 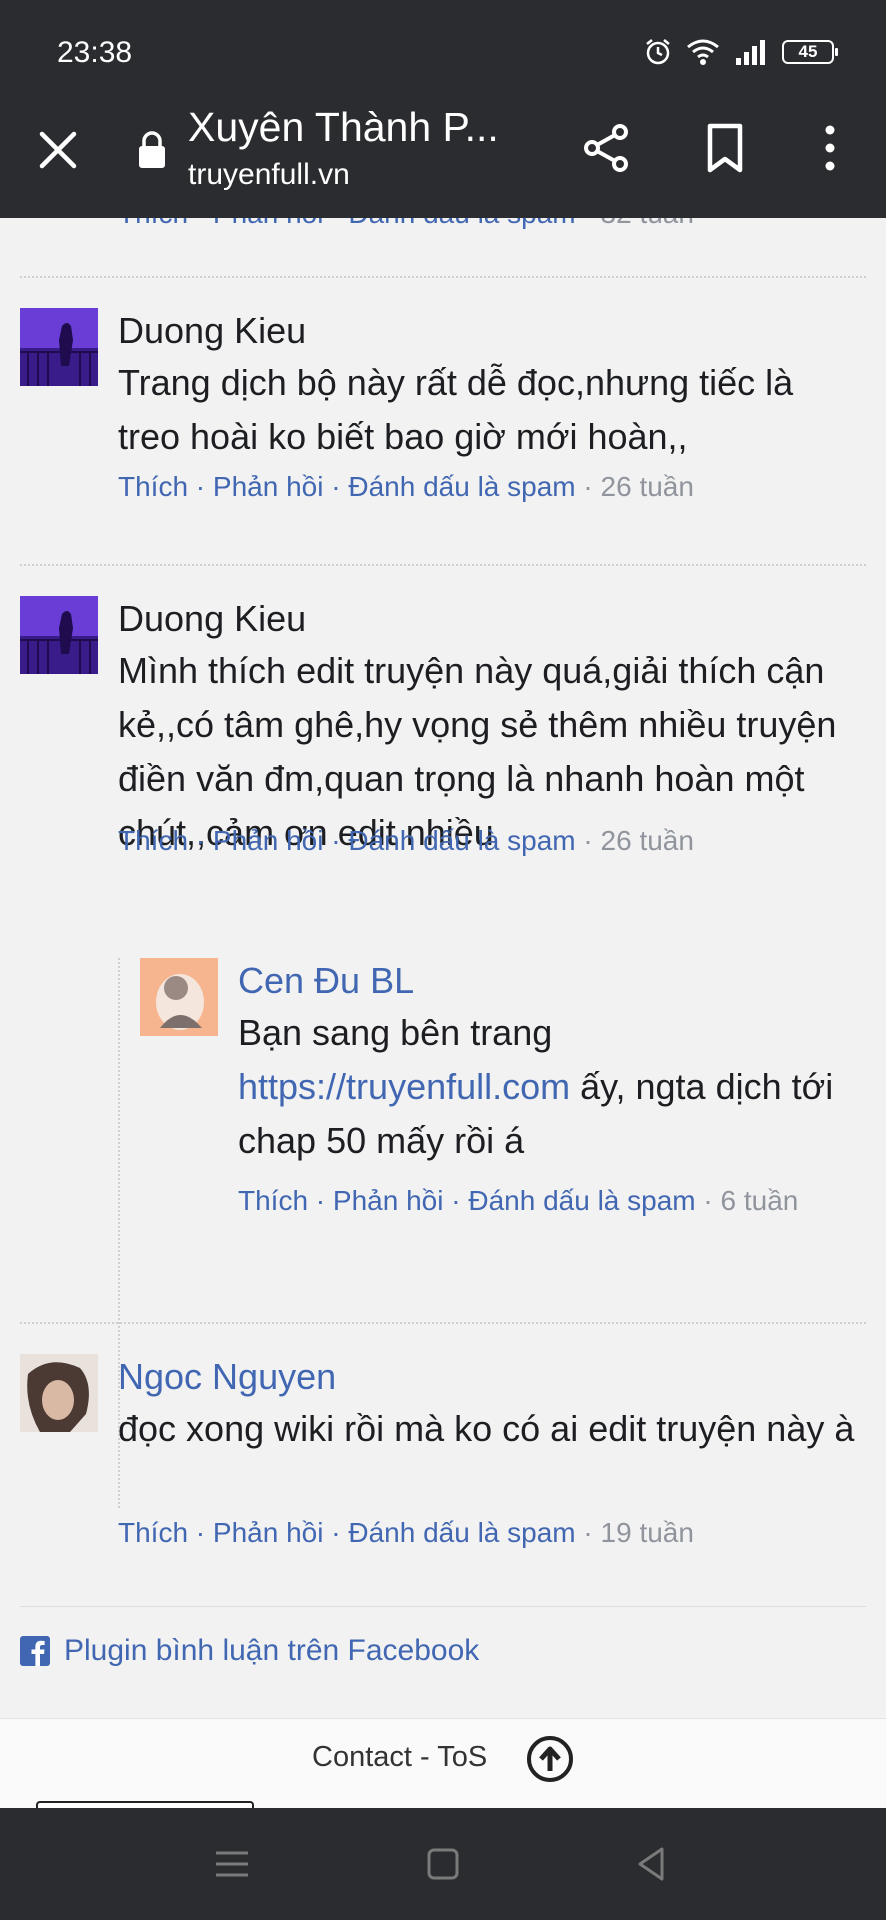 I want to click on status-time: 23:38, so click(x=95, y=52).